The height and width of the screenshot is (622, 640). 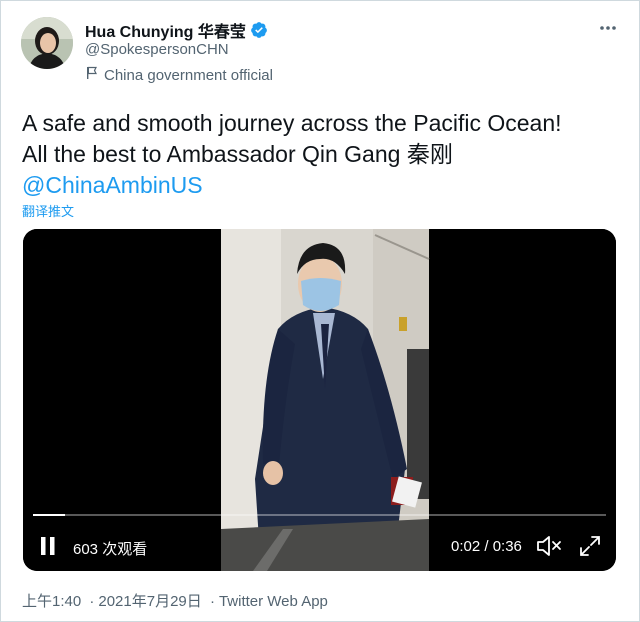 What do you see at coordinates (608, 25) in the screenshot?
I see `more-icon` at bounding box center [608, 25].